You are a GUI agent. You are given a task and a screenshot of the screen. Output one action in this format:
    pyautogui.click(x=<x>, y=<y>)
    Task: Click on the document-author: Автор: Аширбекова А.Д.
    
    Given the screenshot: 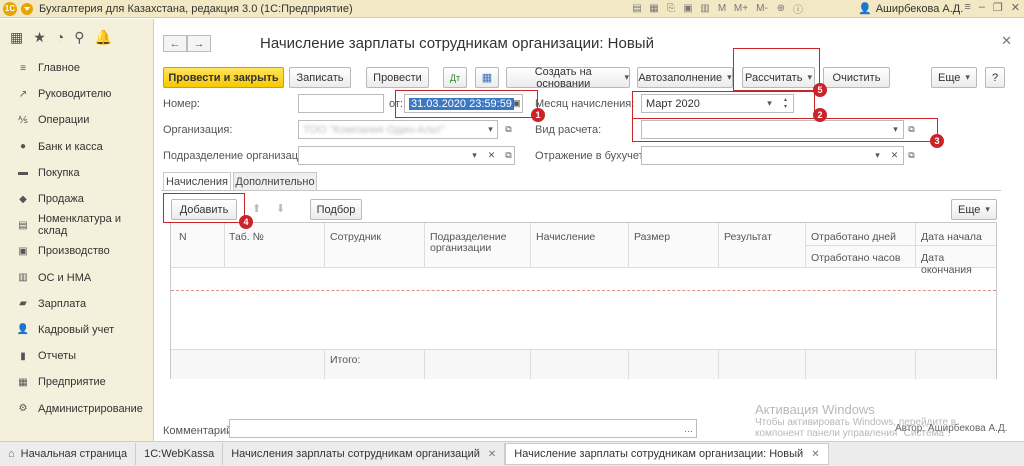 What is the action you would take?
    pyautogui.click(x=951, y=428)
    